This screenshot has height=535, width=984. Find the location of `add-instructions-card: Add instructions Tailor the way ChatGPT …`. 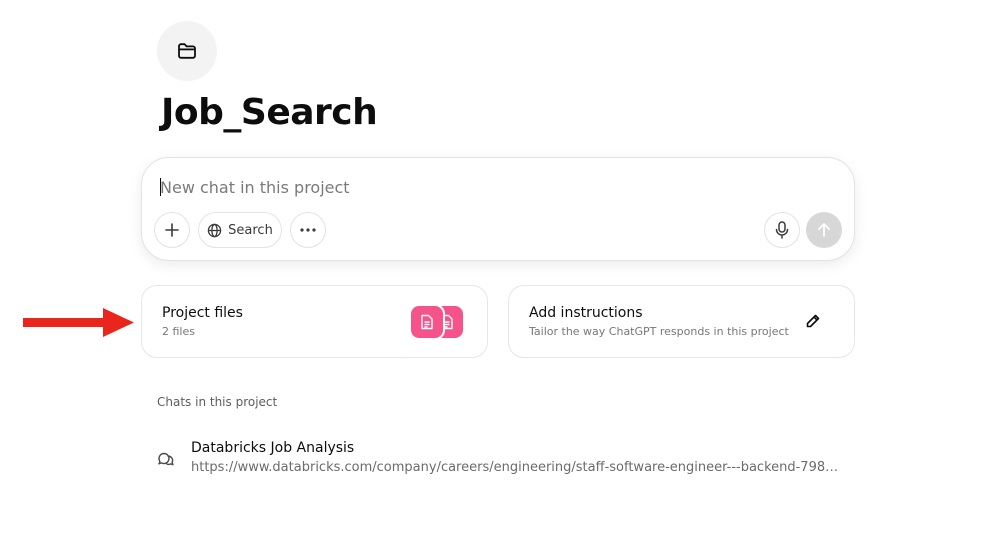

add-instructions-card: Add instructions Tailor the way ChatGPT … is located at coordinates (681, 321).